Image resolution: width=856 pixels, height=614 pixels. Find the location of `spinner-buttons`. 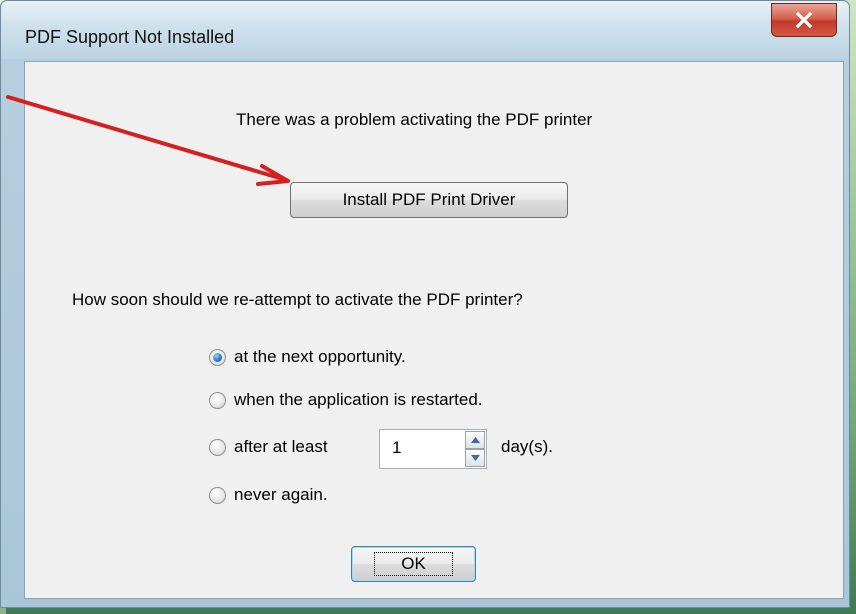

spinner-buttons is located at coordinates (475, 449).